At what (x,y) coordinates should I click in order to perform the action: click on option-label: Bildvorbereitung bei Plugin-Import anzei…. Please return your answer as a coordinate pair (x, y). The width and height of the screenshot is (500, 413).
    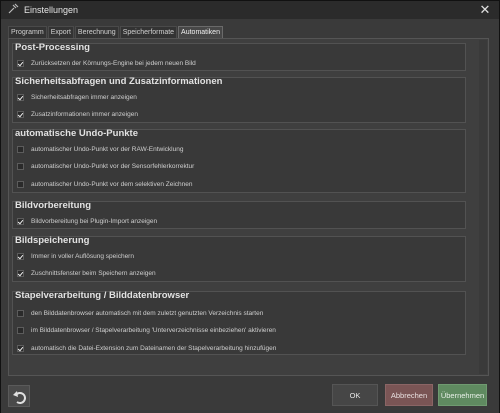
    Looking at the image, I should click on (94, 221).